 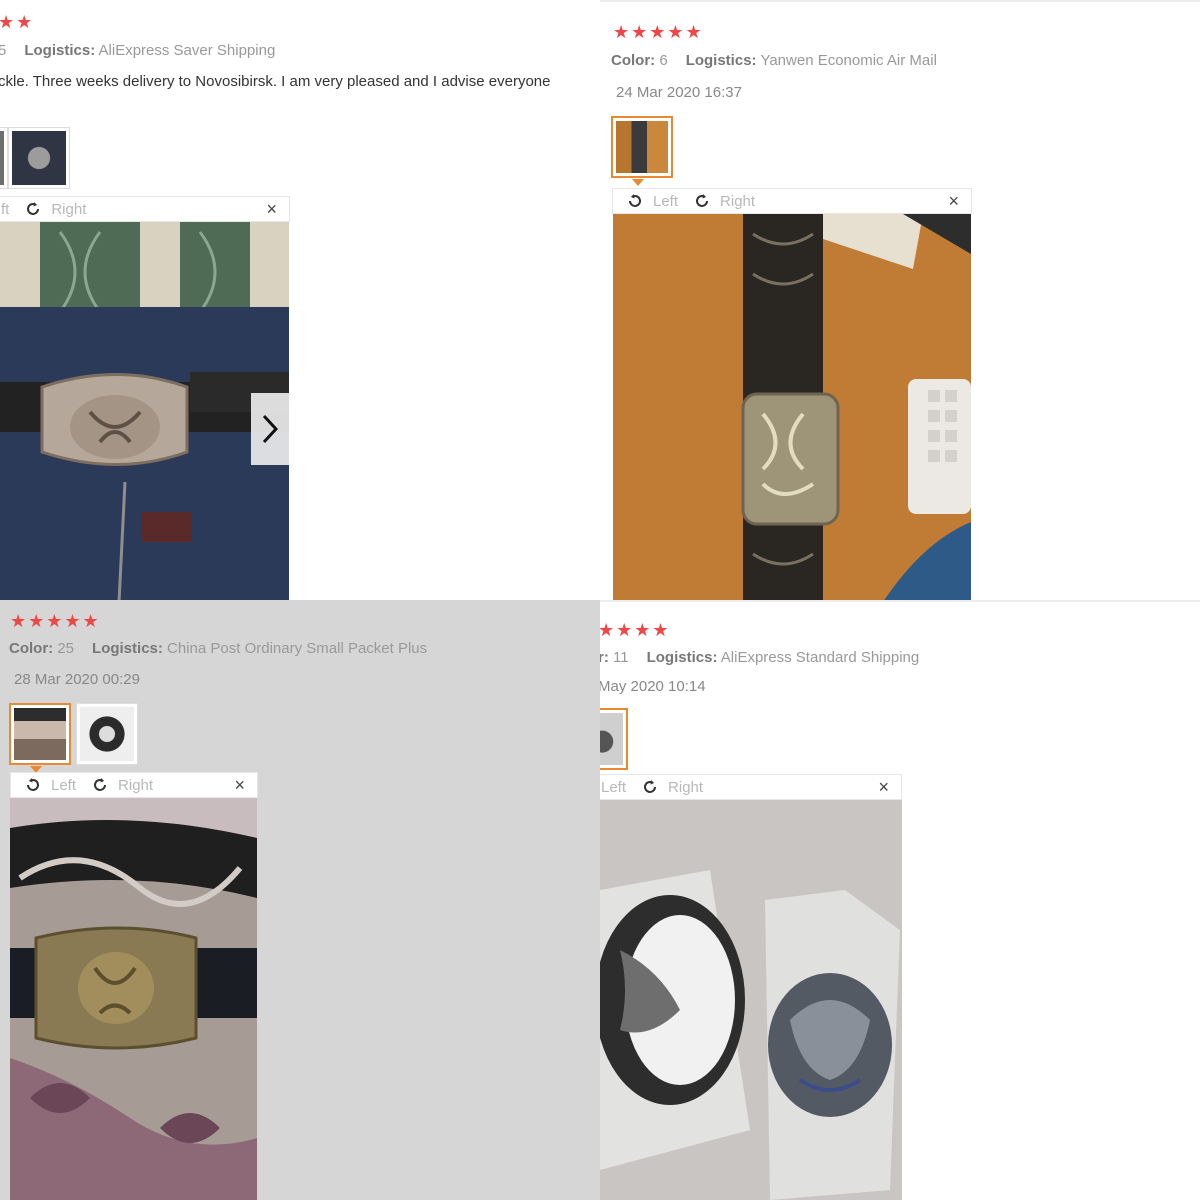 What do you see at coordinates (3, 50) in the screenshot?
I see `color-value: 5` at bounding box center [3, 50].